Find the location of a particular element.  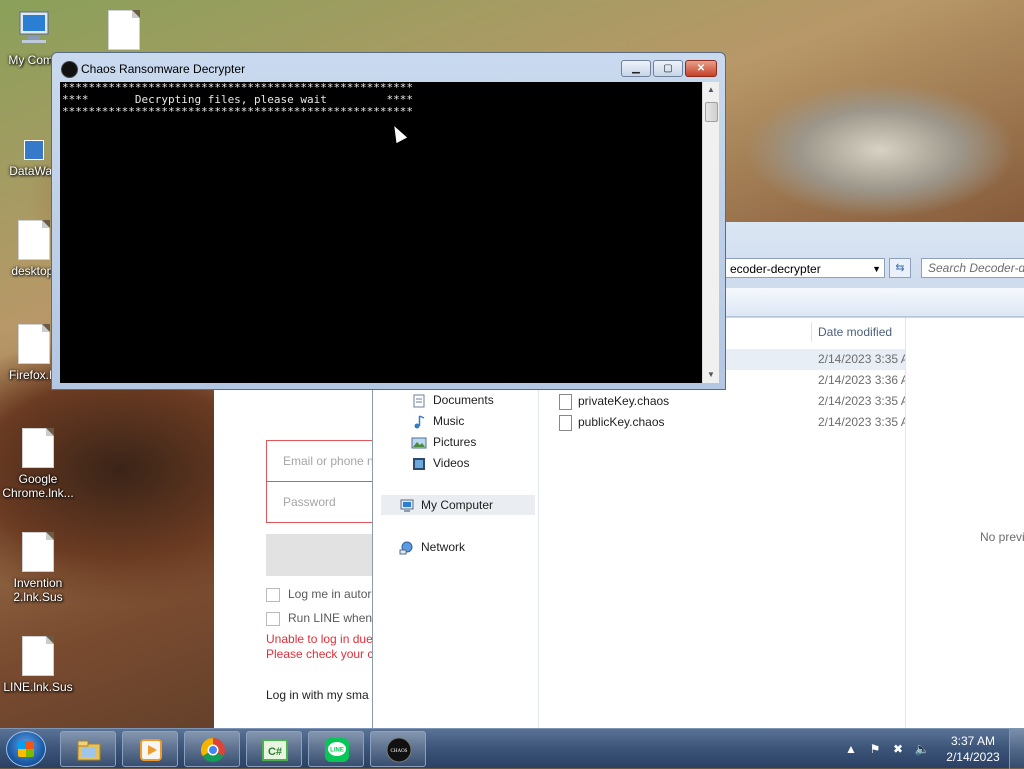

chaos-icon is located at coordinates (69, 69).